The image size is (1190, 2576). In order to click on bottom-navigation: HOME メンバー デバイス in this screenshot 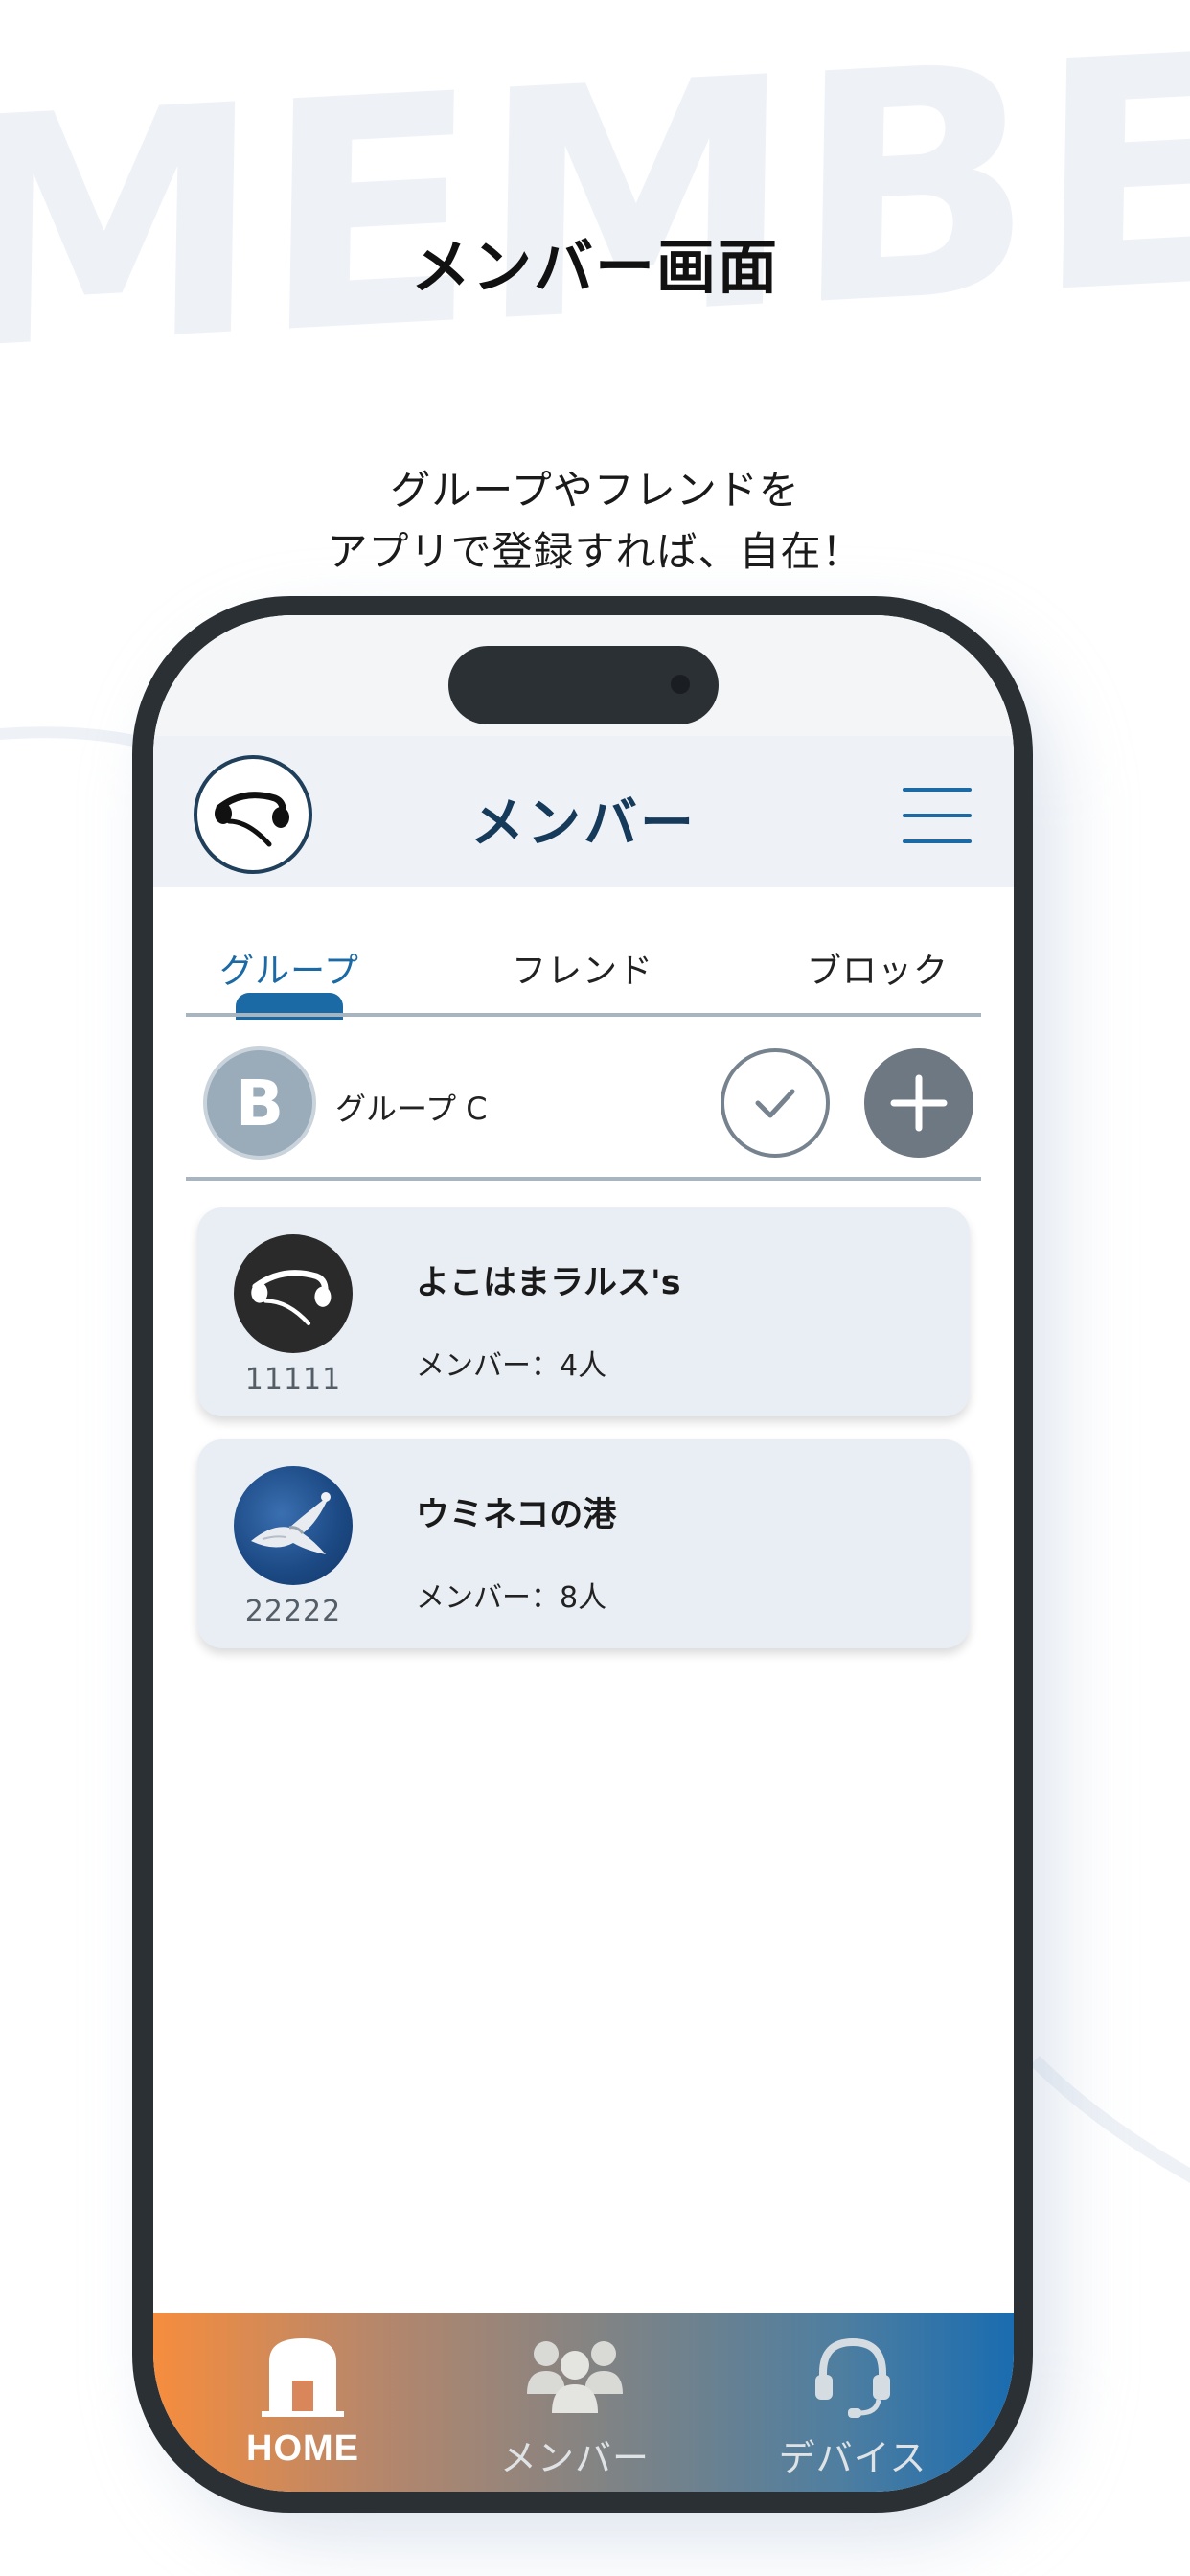, I will do `click(584, 2402)`.